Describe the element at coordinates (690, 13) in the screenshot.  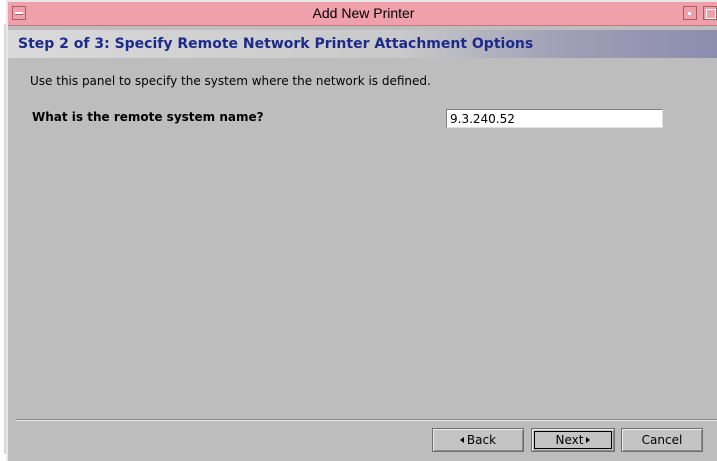
I see `minimize-icon` at that location.